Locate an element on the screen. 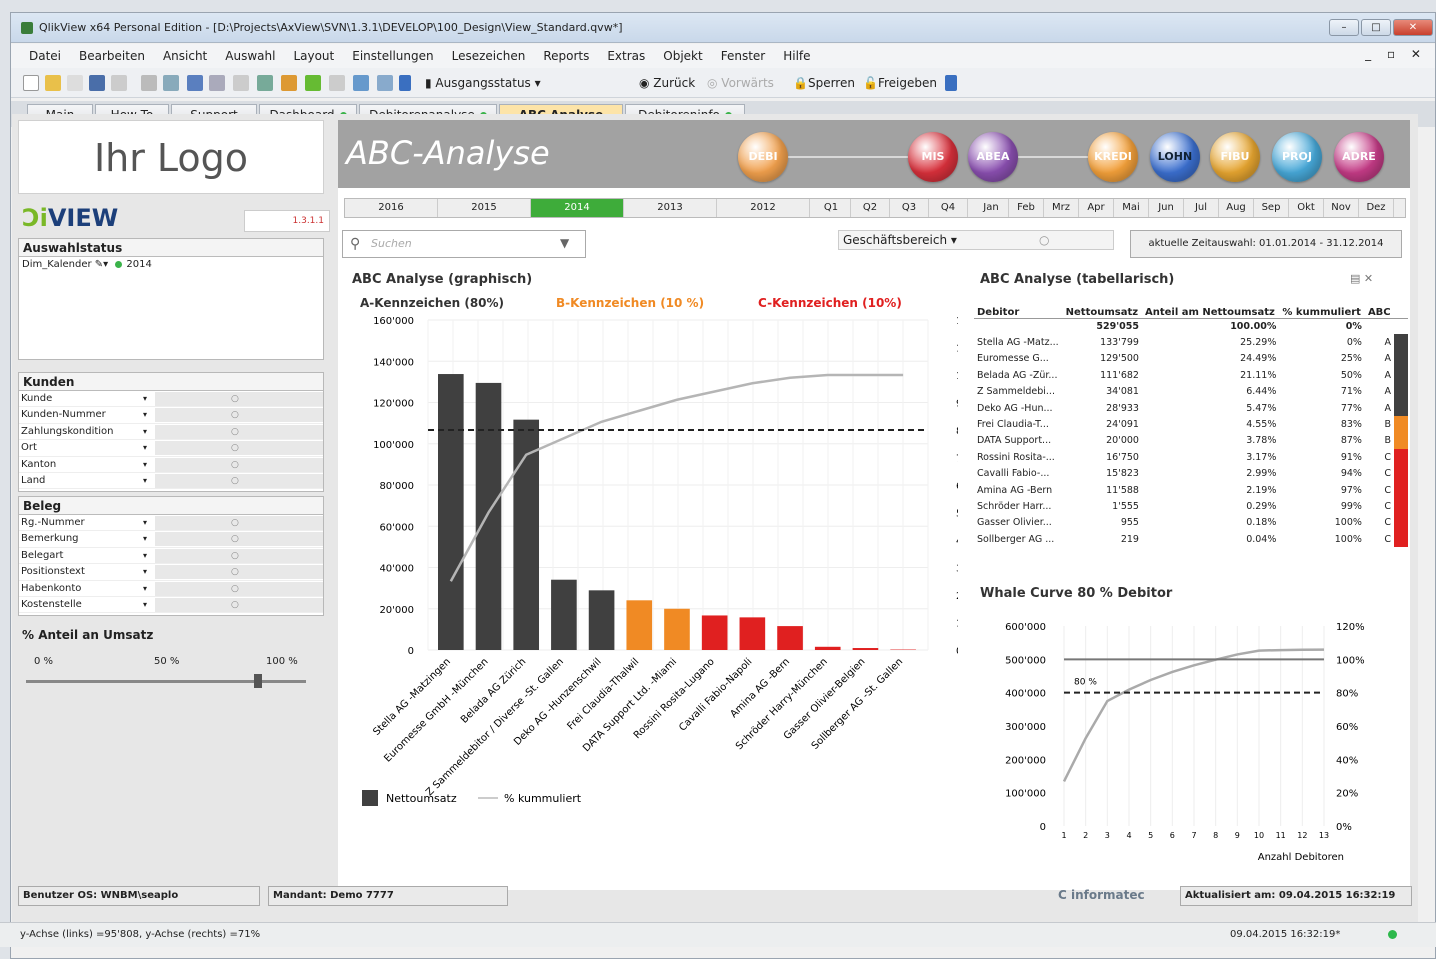 The width and height of the screenshot is (1436, 959). listbox-row: Belegart ▾ ○ is located at coordinates (171, 556).